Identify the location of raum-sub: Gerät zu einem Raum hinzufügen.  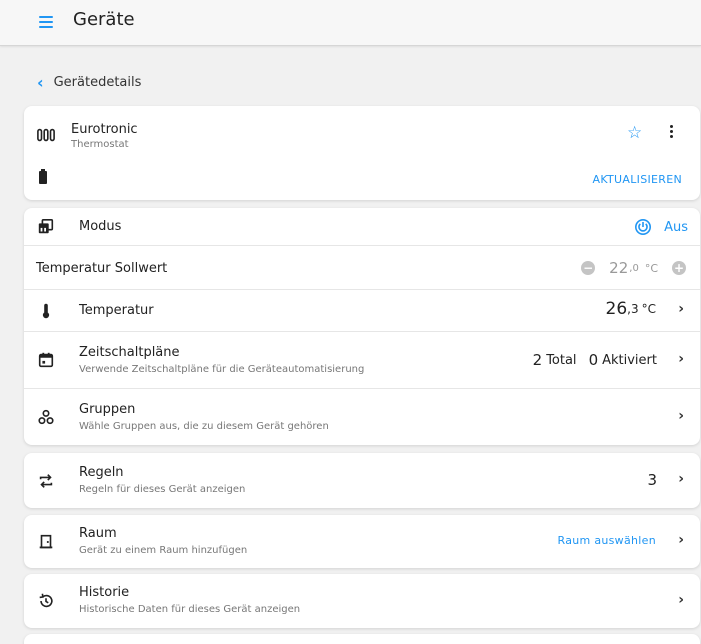
(163, 550).